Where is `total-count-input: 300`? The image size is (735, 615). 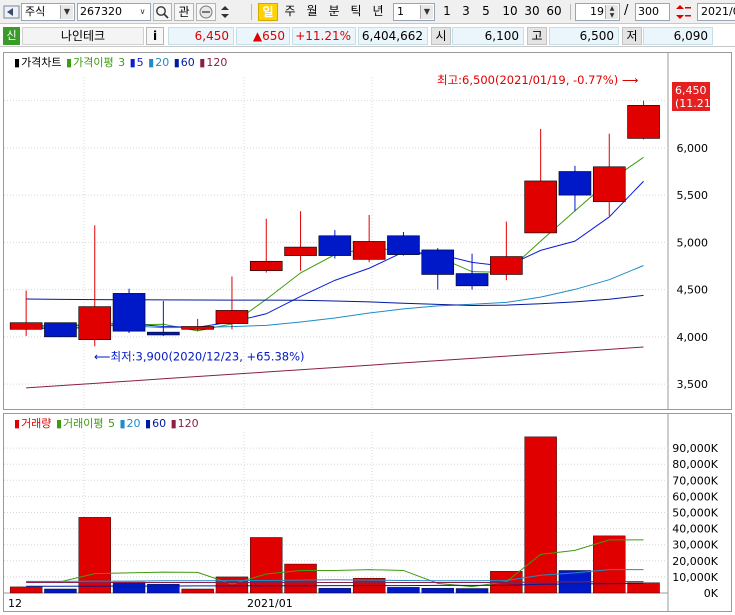
total-count-input: 300 is located at coordinates (652, 12).